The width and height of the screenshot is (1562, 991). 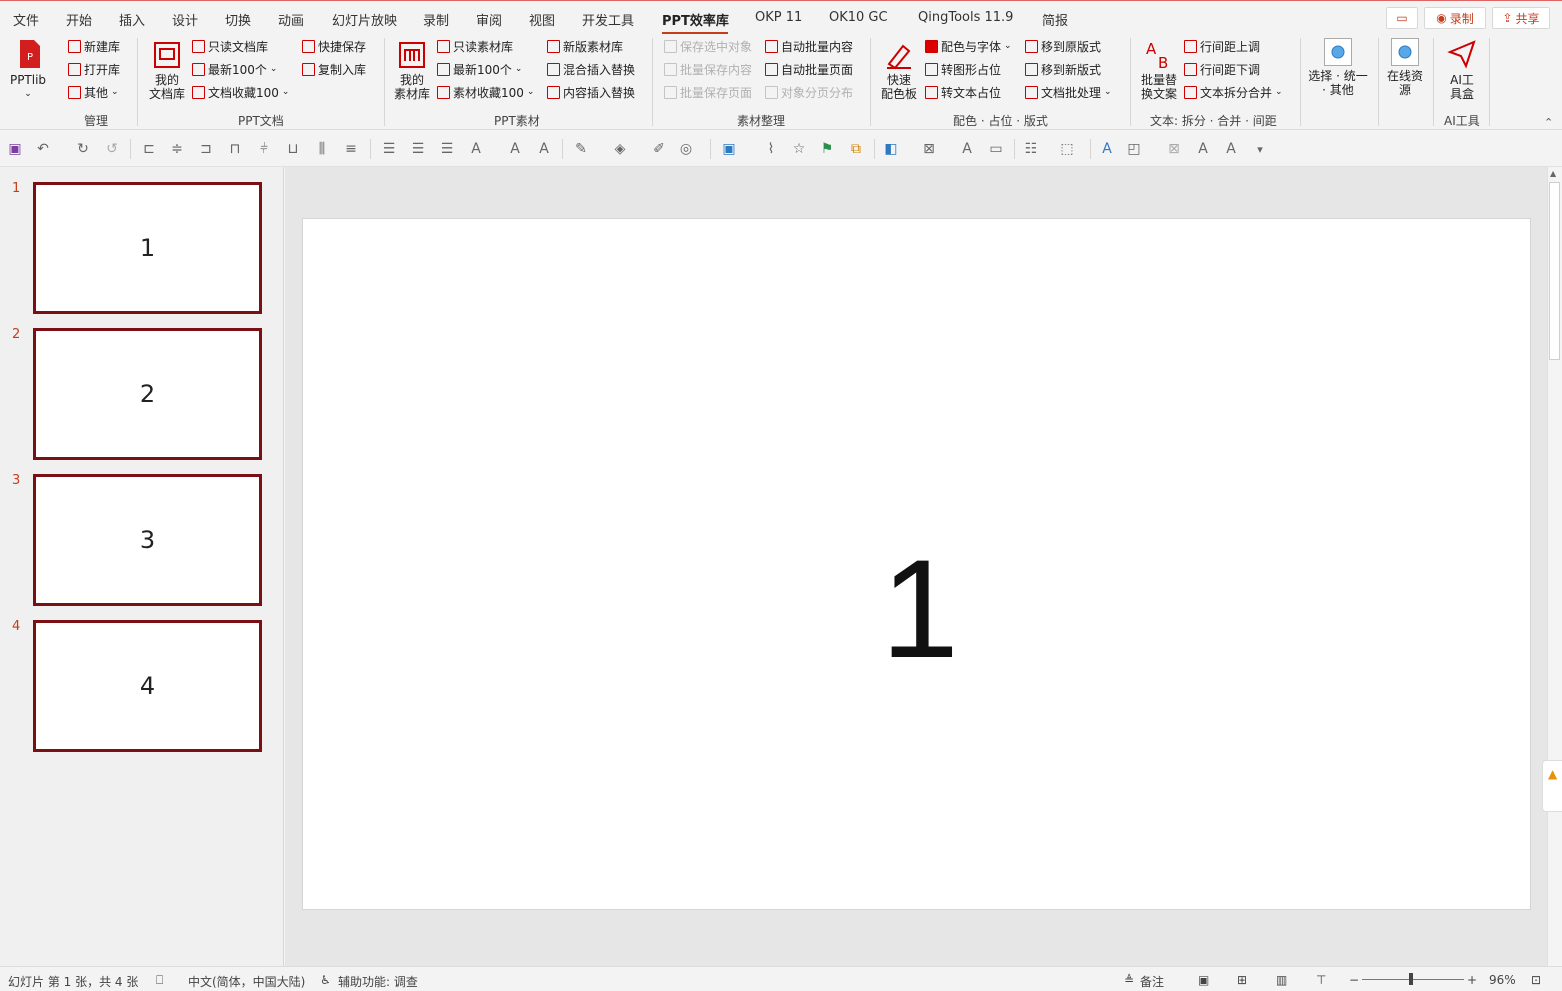 I want to click on quick-save-button: 快捷保存, so click(x=334, y=46).